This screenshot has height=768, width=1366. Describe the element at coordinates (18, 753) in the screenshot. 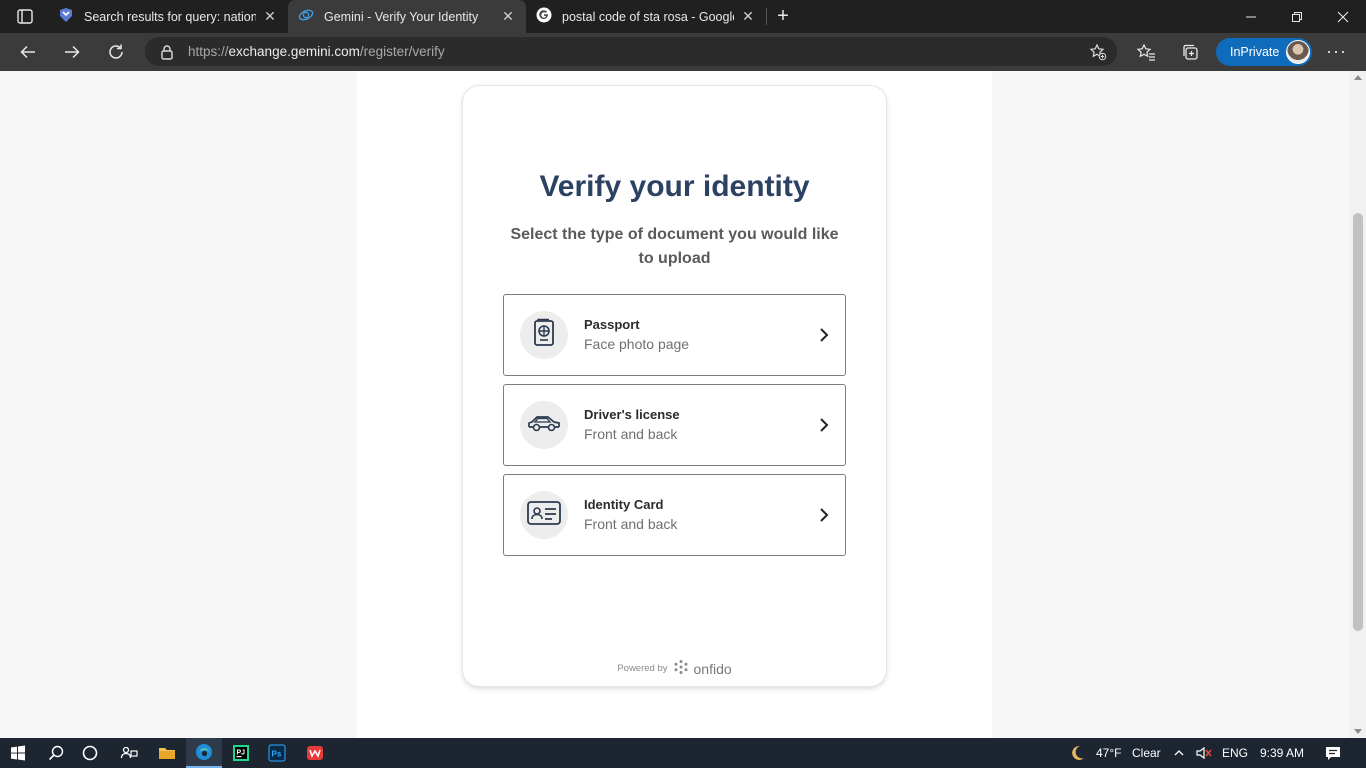

I see `windows-start-icon` at that location.